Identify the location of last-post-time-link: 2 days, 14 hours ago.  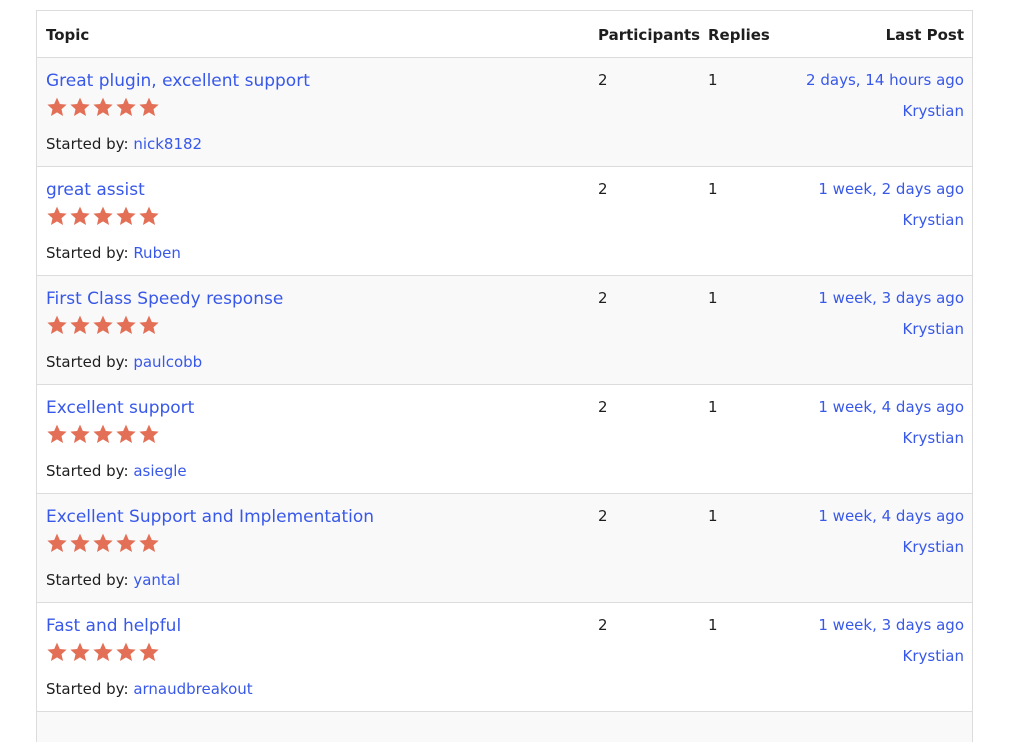
(885, 80).